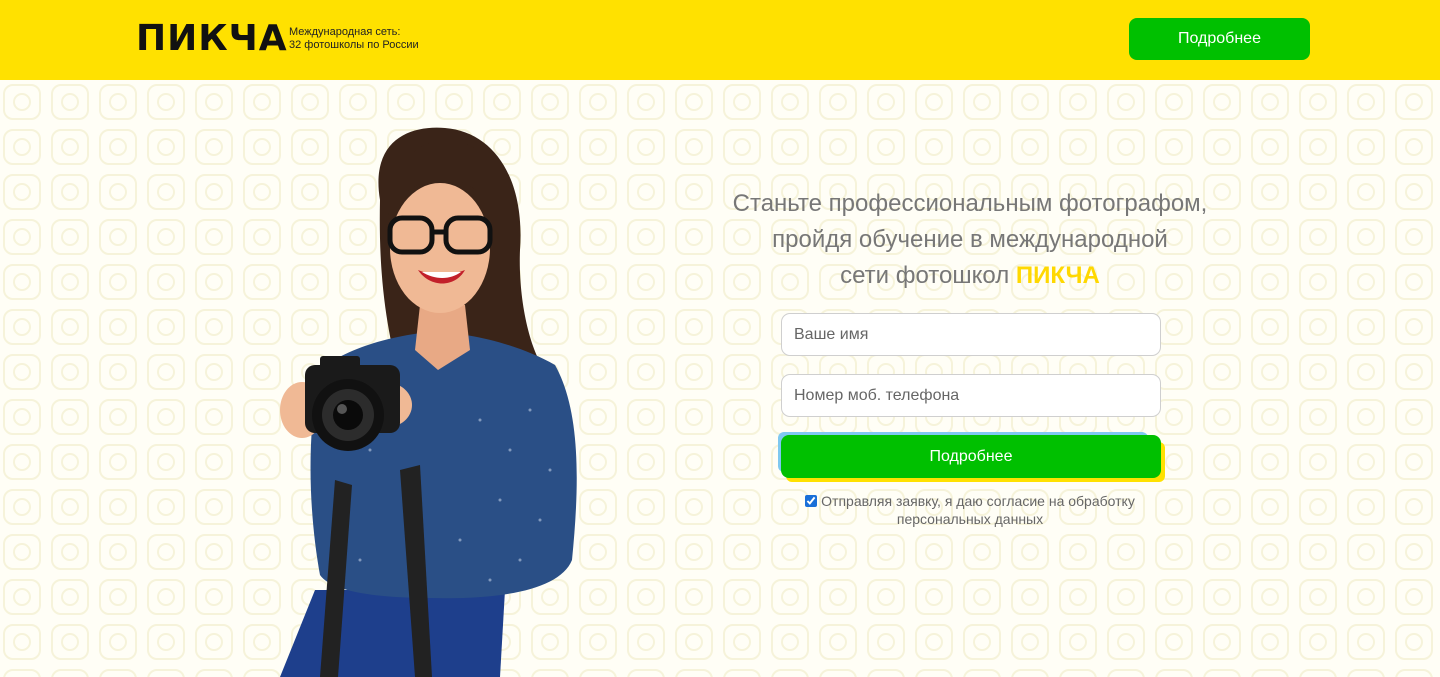 The height and width of the screenshot is (677, 1440). I want to click on headline-line-3: сети фотошкол ПИКЧА, so click(970, 276).